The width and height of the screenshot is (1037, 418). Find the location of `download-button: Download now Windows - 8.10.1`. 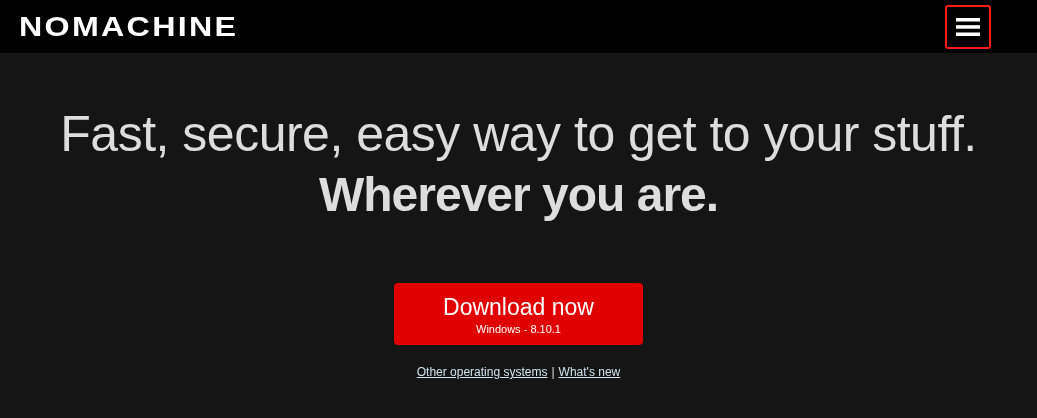

download-button: Download now Windows - 8.10.1 is located at coordinates (518, 314).